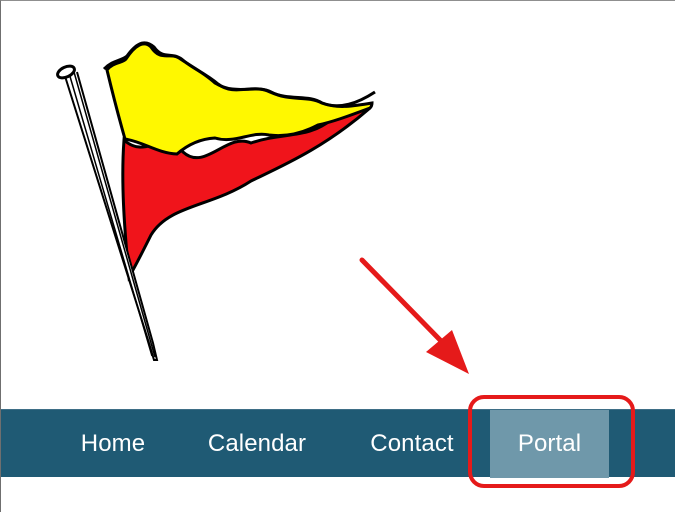 The image size is (675, 512). I want to click on red-arrow-icon, so click(414, 315).